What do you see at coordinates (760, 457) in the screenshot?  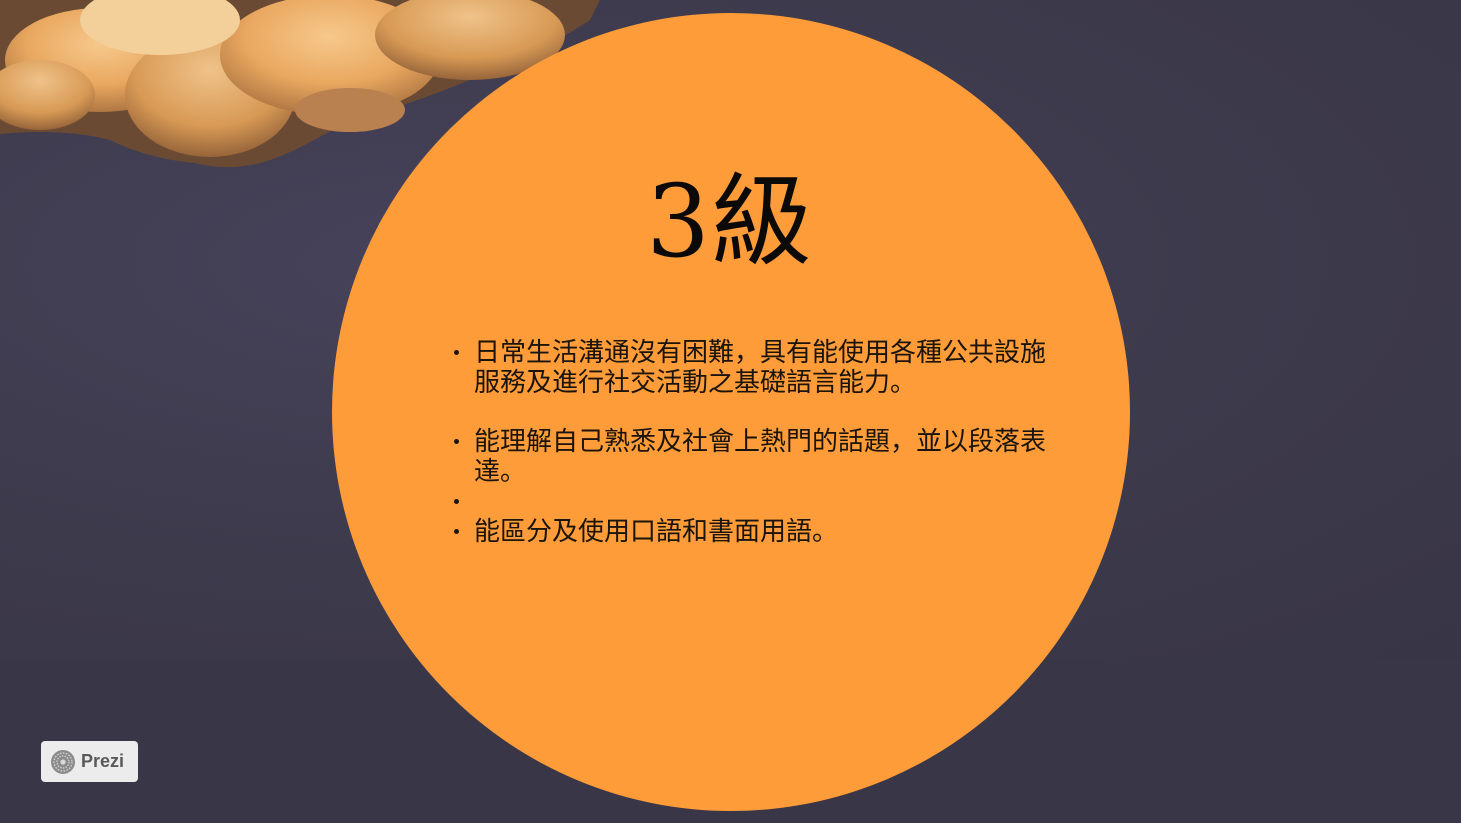 I see `bullet-text: 能理解自己熟悉及社會上熱門的話題，並以段落表達。` at bounding box center [760, 457].